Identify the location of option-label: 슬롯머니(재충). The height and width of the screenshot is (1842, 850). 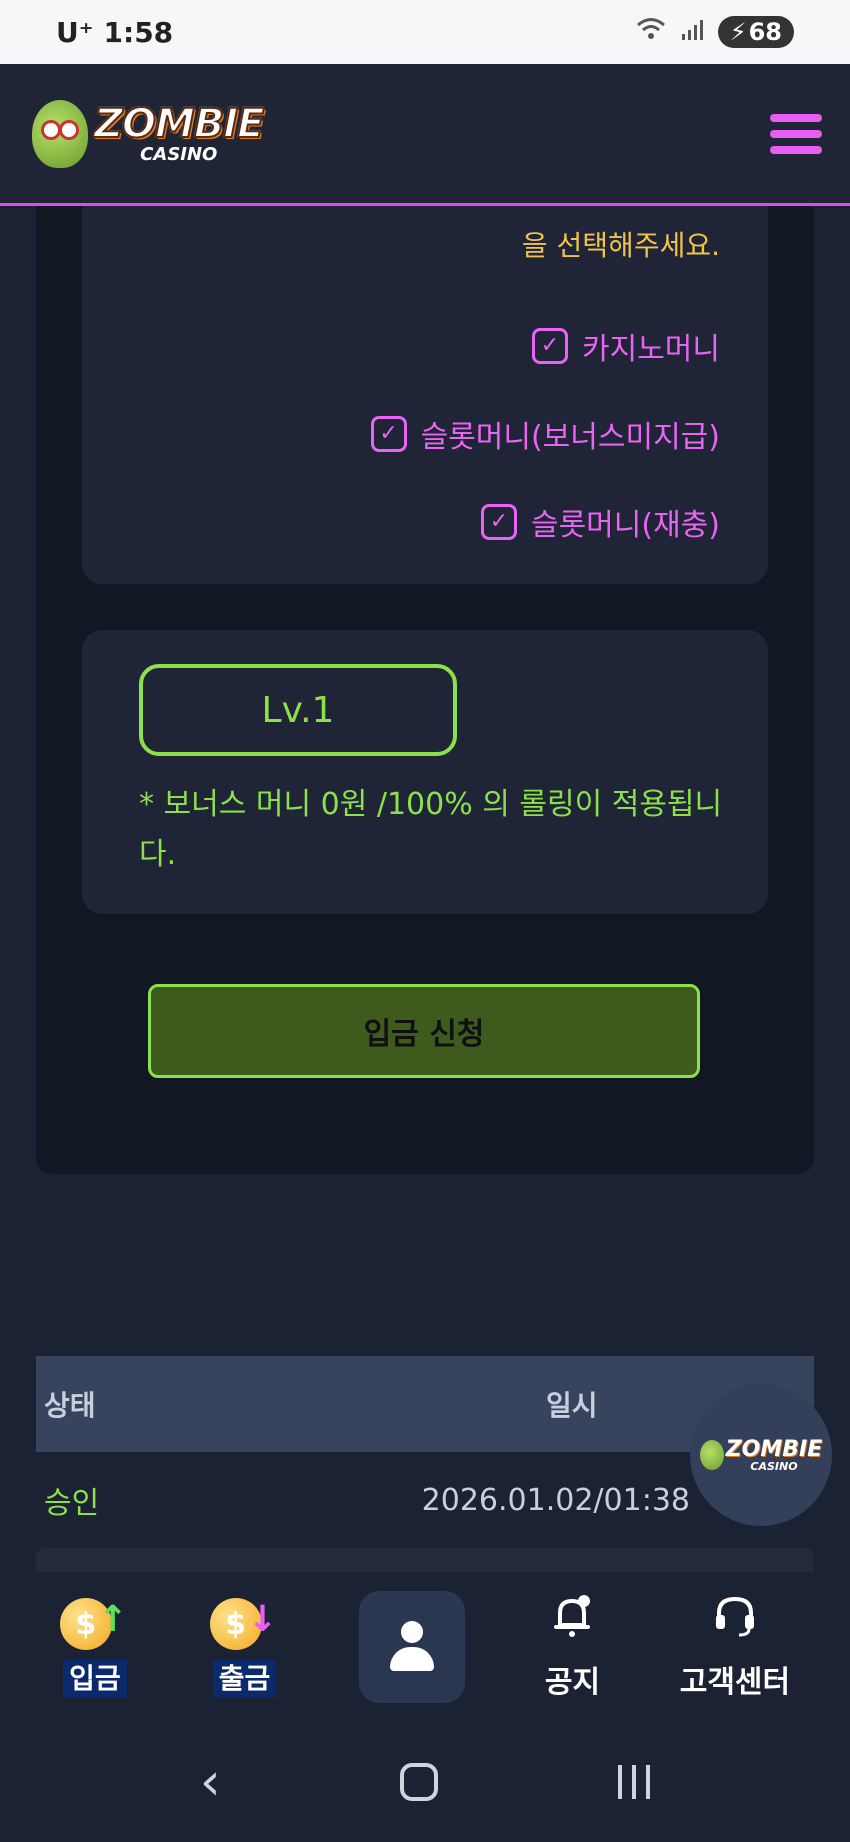
(625, 525).